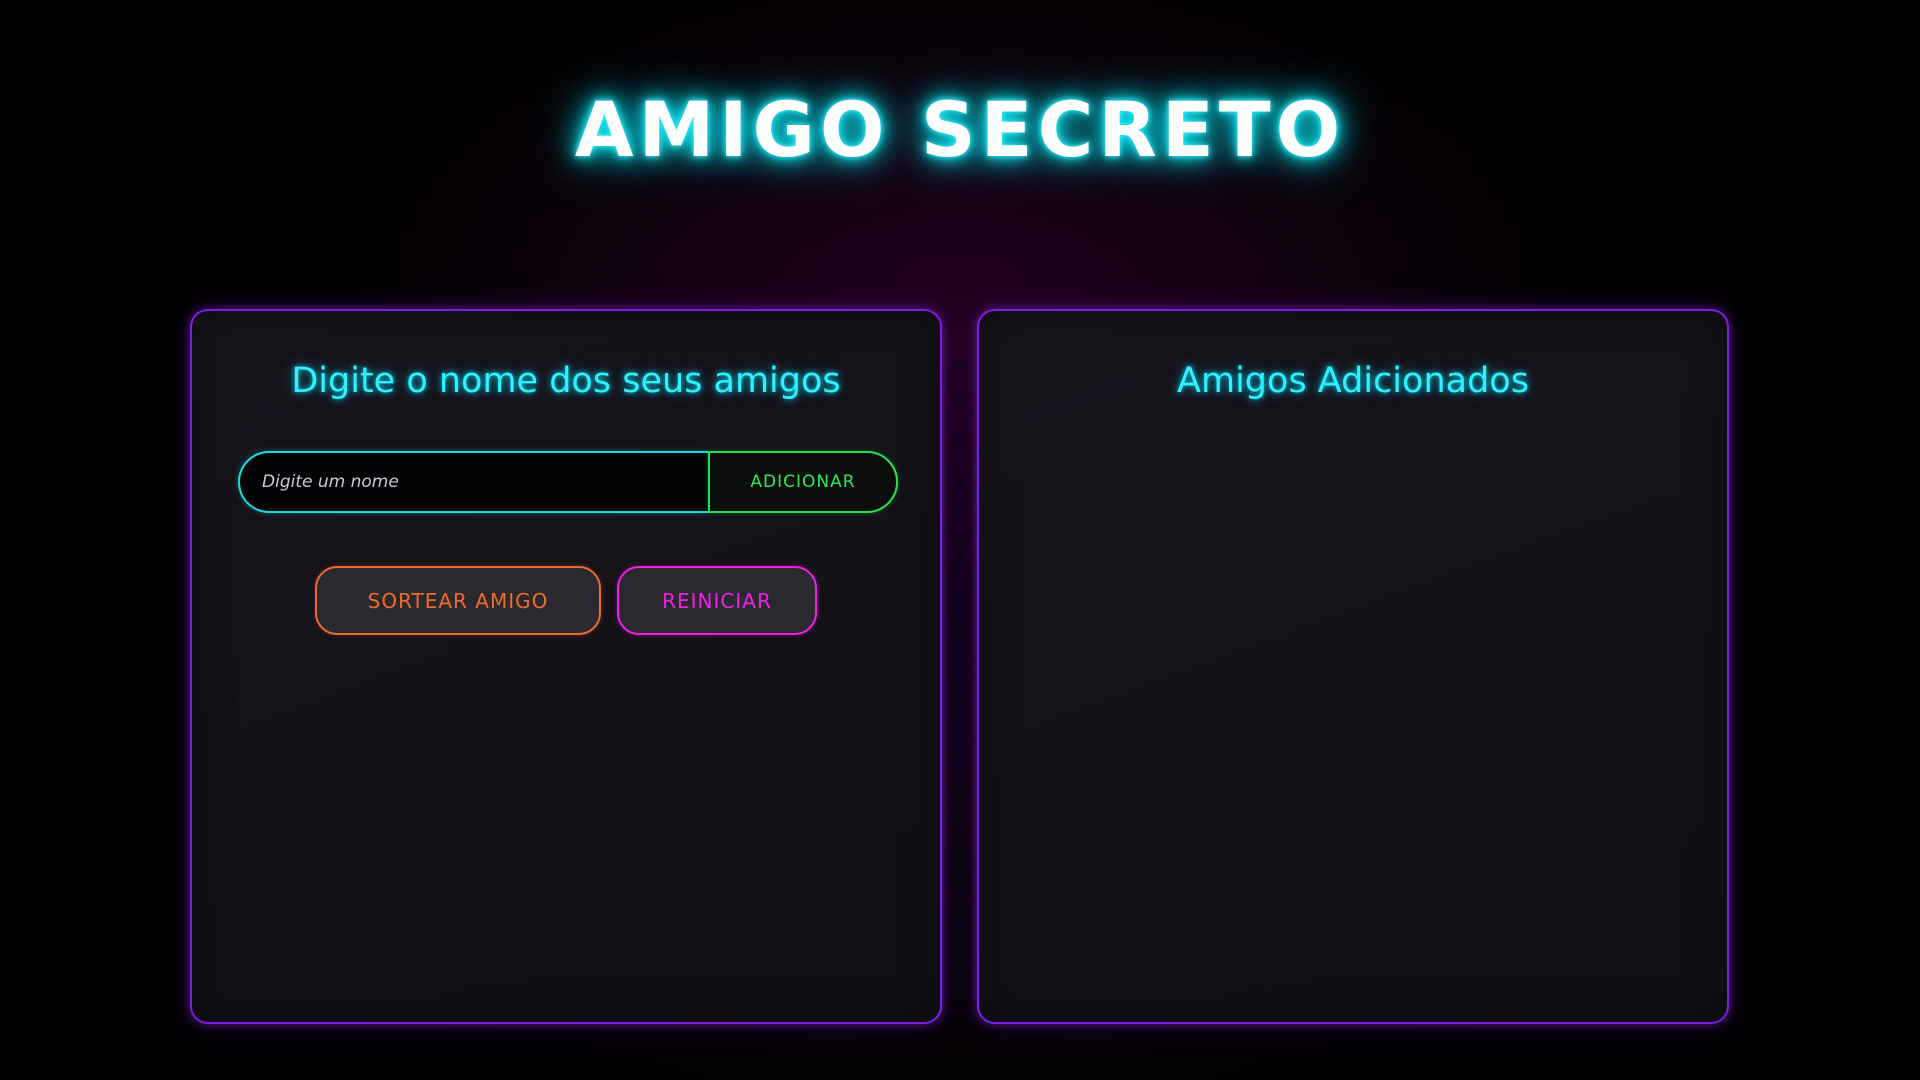  I want to click on draw-friend-button: Sortear Amigo, so click(458, 600).